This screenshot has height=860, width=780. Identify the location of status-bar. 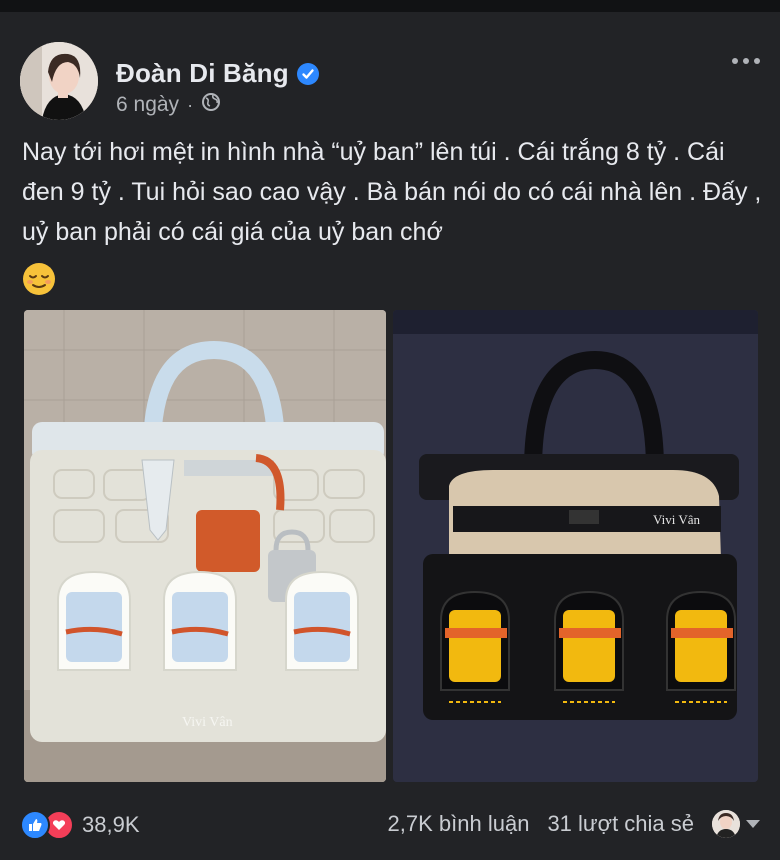
(390, 6).